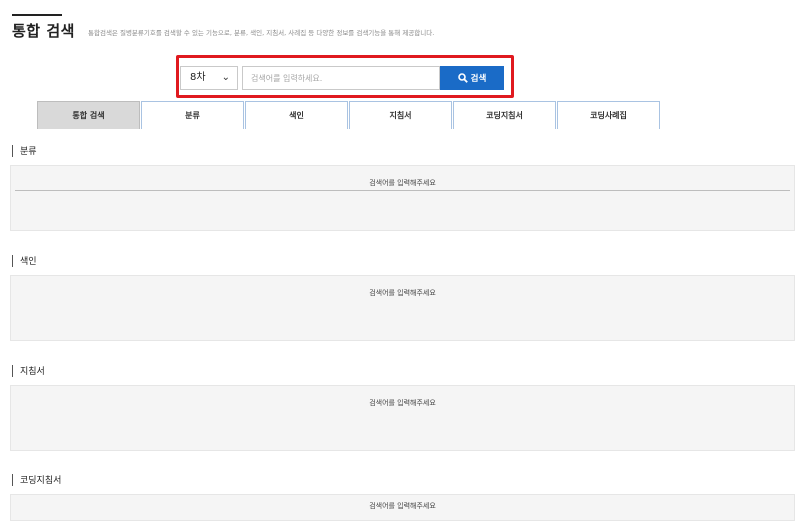  Describe the element at coordinates (225, 77) in the screenshot. I see `chevron-down-icon: ⌄` at that location.